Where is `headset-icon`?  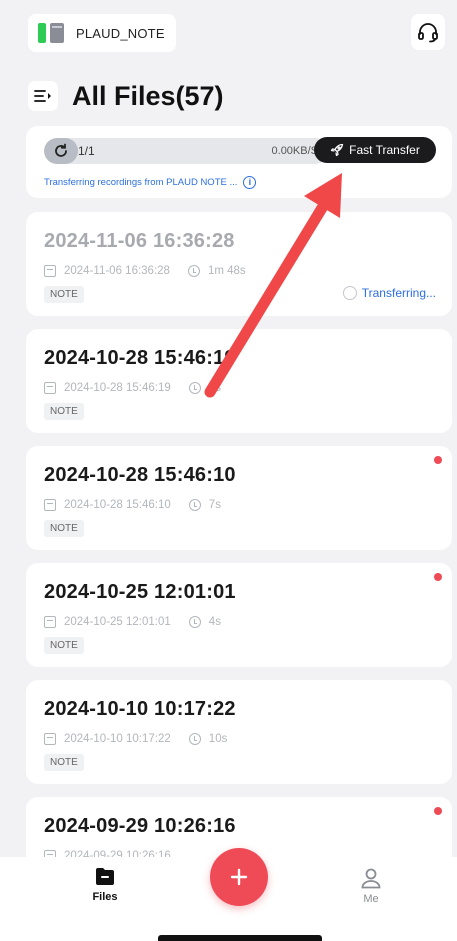 headset-icon is located at coordinates (428, 33).